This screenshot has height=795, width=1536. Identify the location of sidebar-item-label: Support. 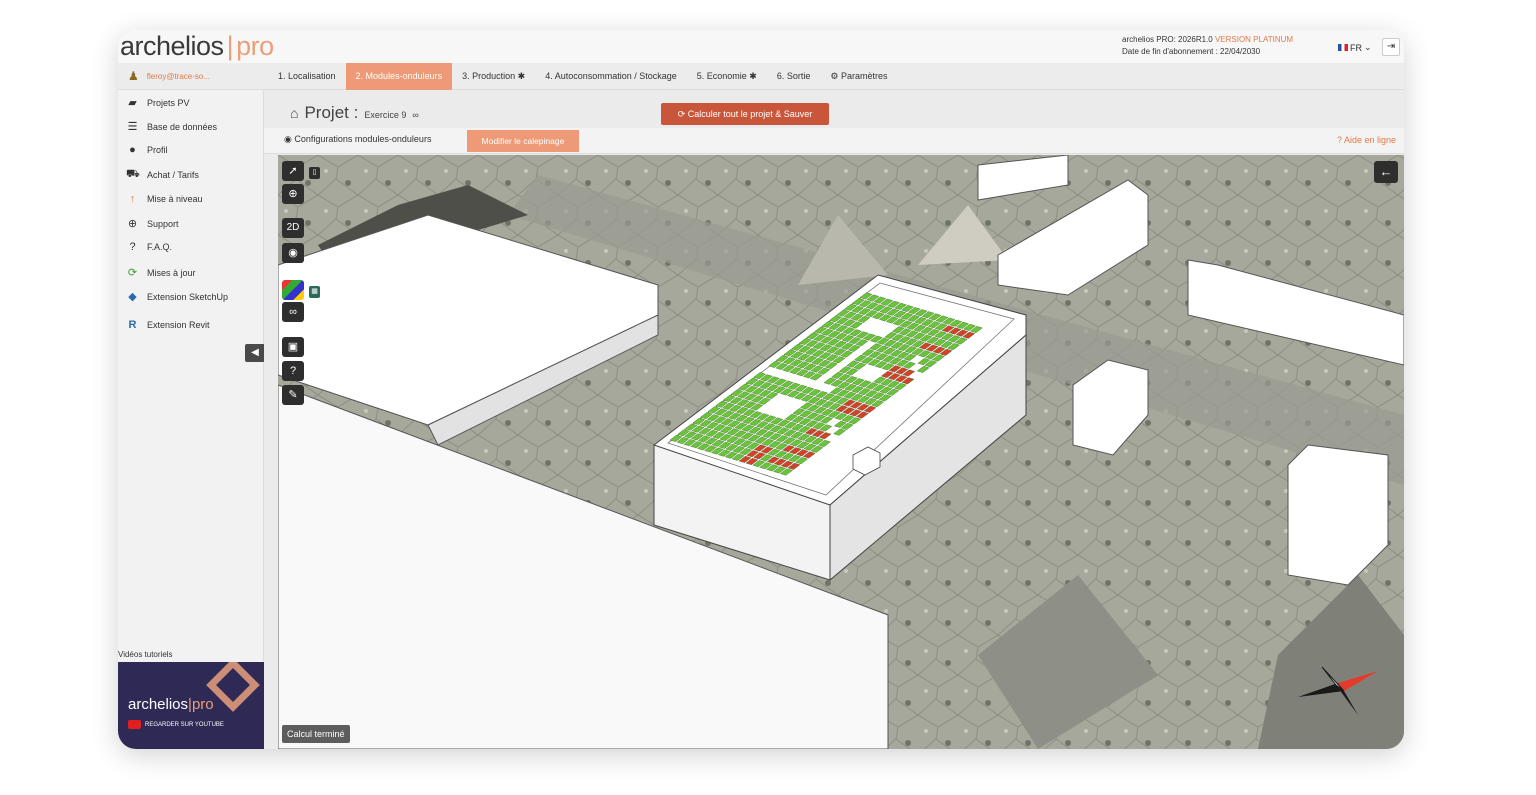
(163, 223).